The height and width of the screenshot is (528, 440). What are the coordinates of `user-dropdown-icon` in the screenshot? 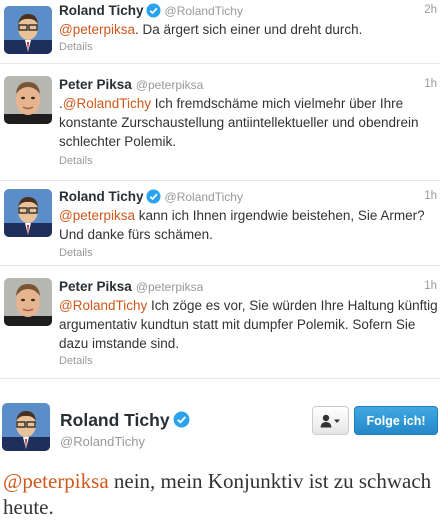 It's located at (330, 420).